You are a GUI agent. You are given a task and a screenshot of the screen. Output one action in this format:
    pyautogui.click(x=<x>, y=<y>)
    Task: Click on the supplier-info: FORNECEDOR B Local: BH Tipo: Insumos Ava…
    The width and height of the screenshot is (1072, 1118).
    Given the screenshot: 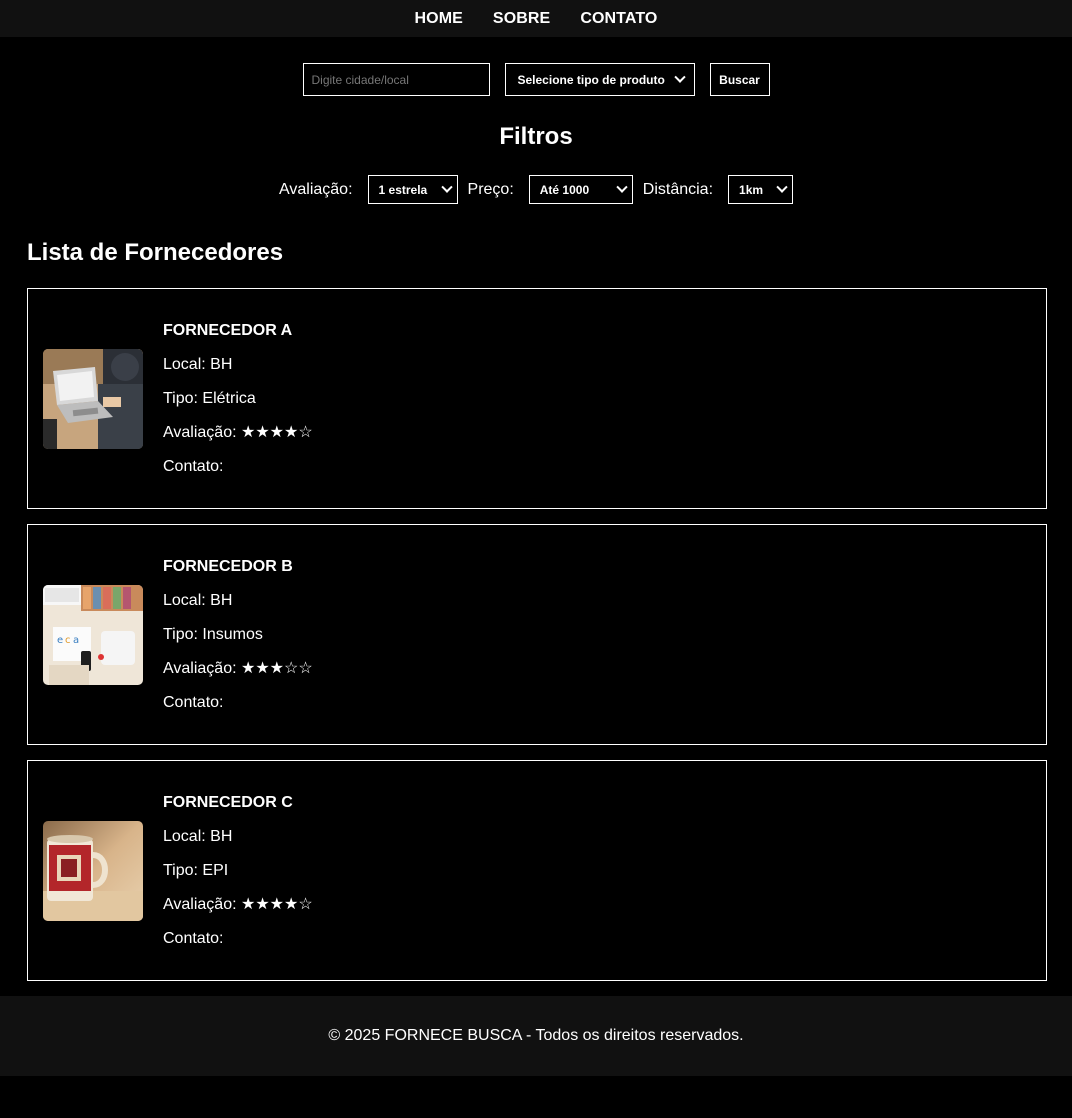 What is the action you would take?
    pyautogui.click(x=238, y=634)
    